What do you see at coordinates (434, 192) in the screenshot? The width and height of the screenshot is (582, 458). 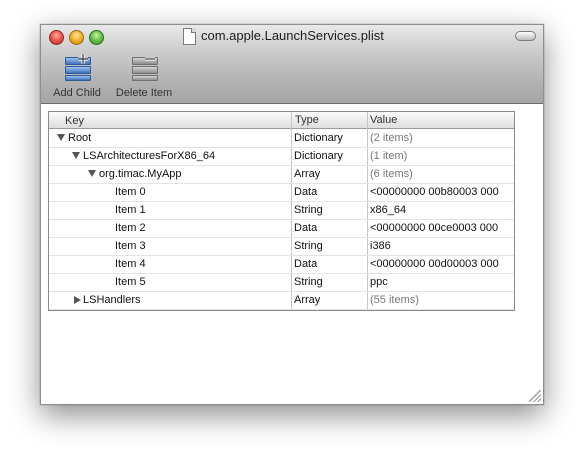 I see `row-value: <00000000 00b80003 000` at bounding box center [434, 192].